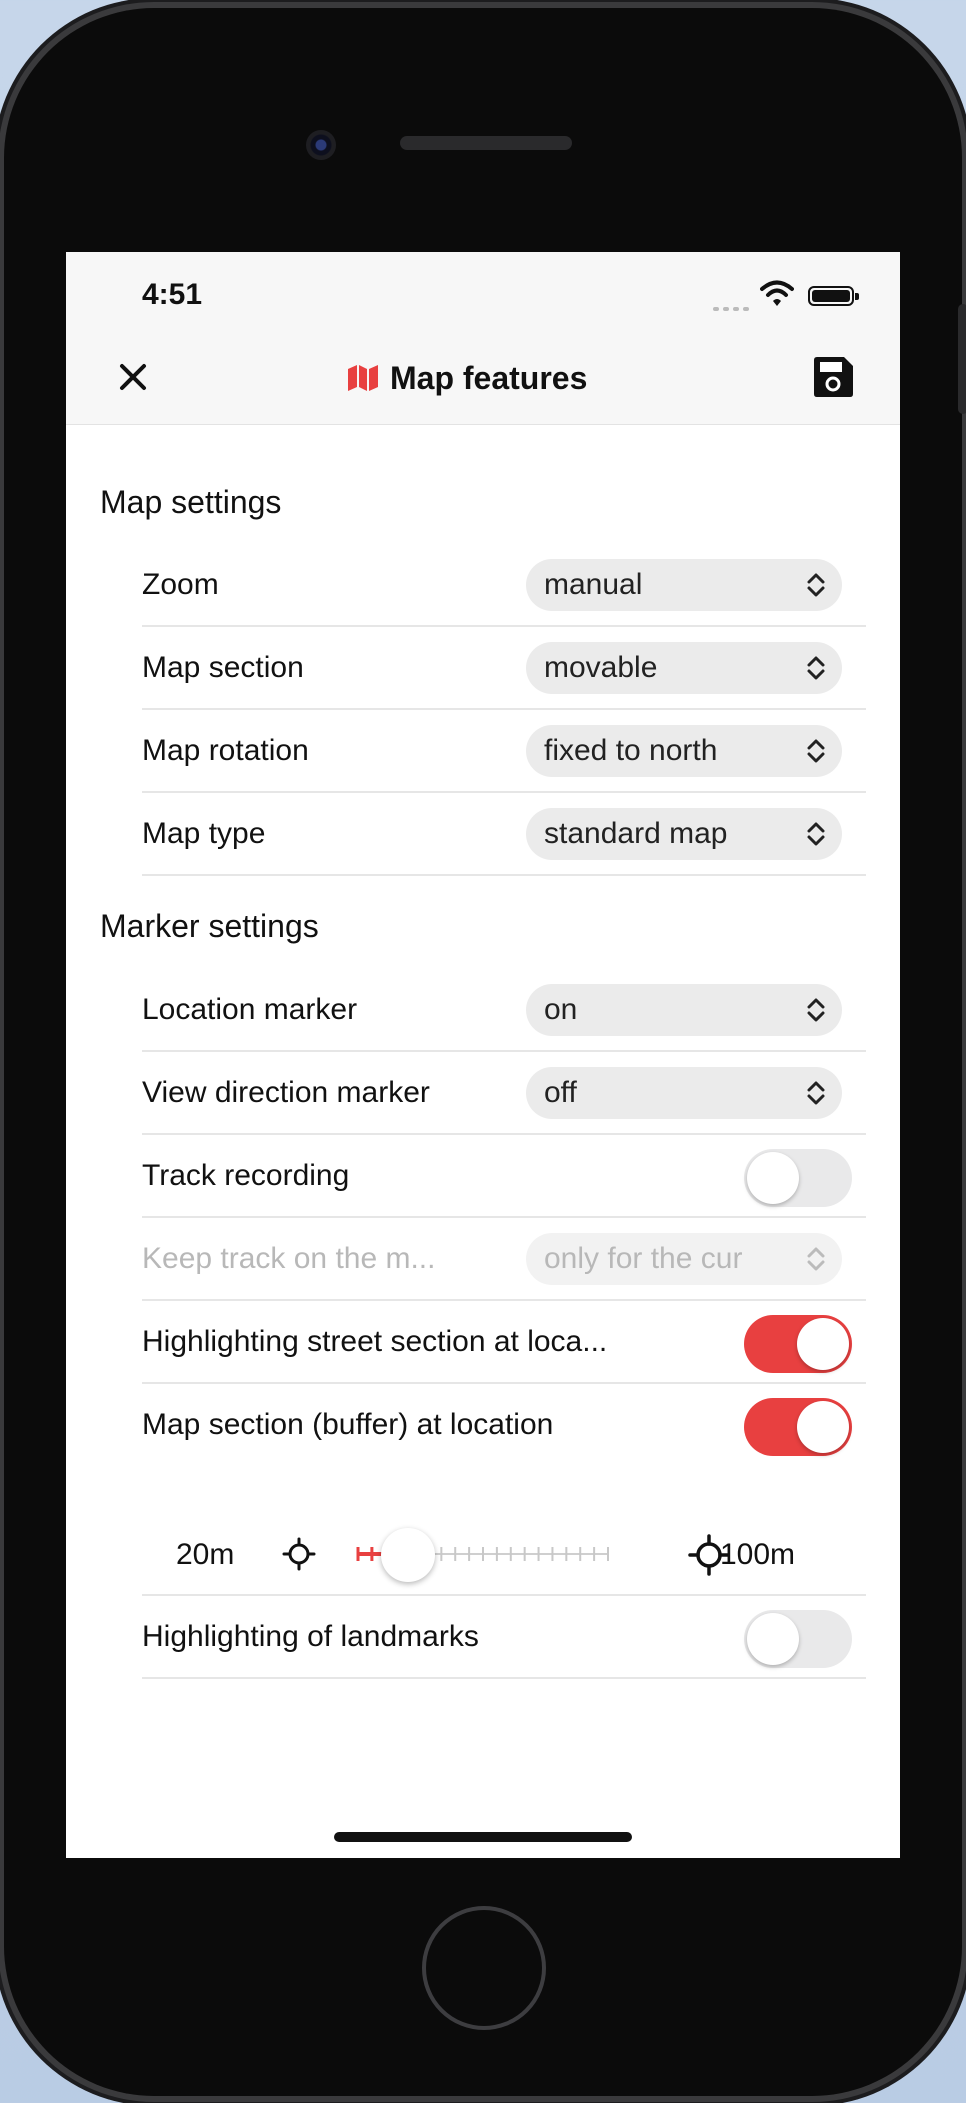 The image size is (966, 2103). Describe the element at coordinates (209, 926) in the screenshot. I see `section-title-marker-settings: Marker settings` at that location.